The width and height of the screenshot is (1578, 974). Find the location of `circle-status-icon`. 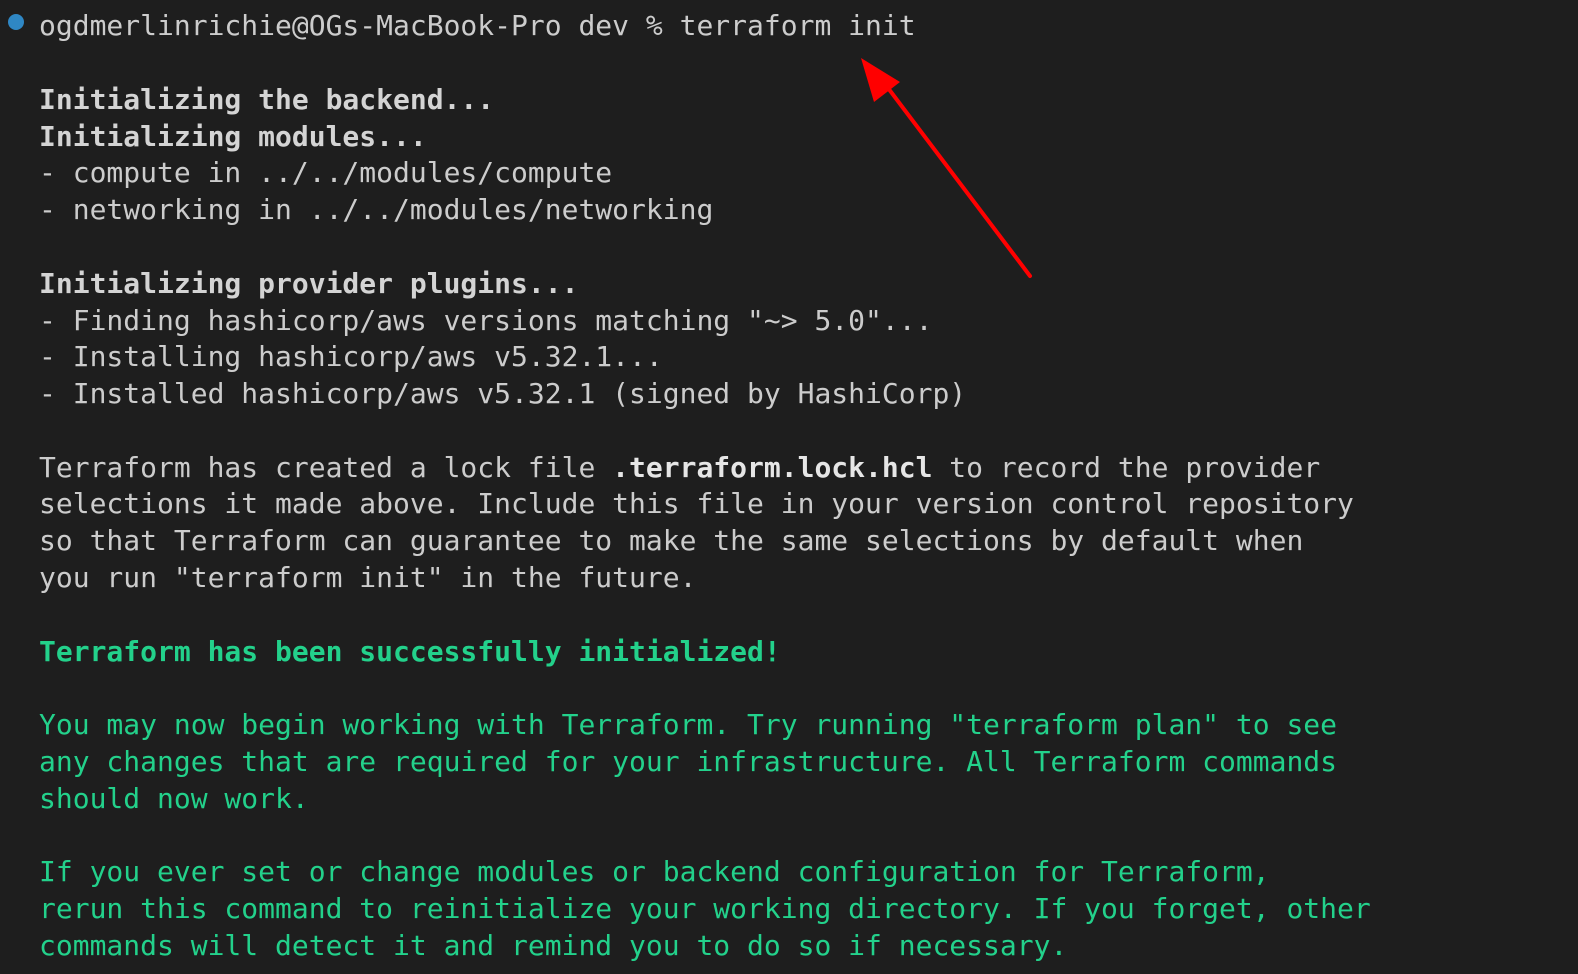

circle-status-icon is located at coordinates (16, 22).